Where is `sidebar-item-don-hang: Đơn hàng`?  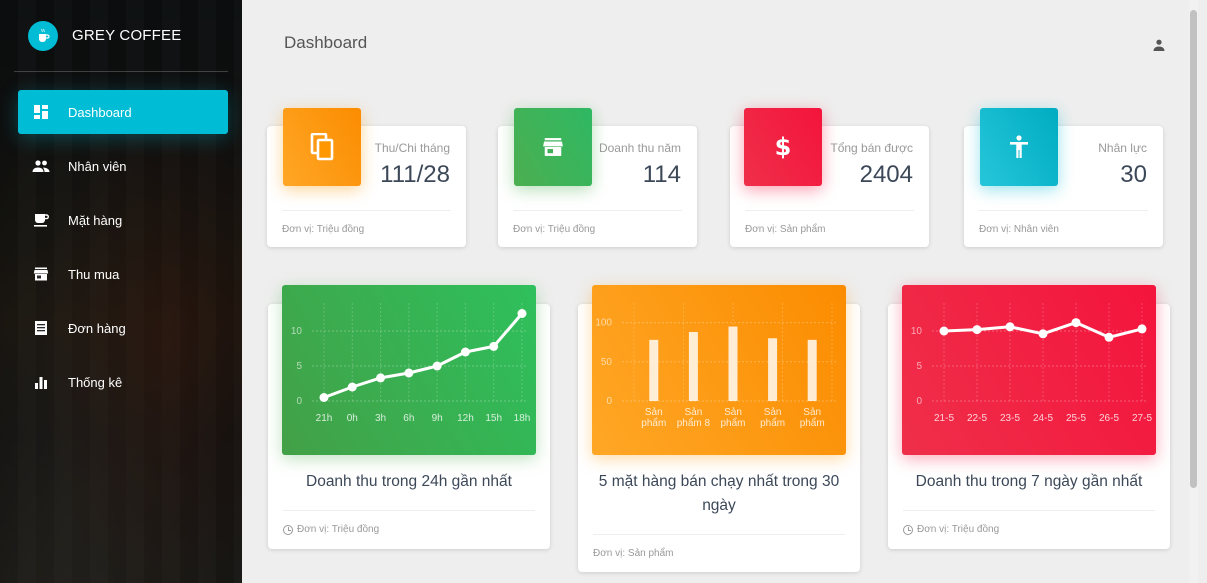
sidebar-item-don-hang: Đơn hàng is located at coordinates (123, 328).